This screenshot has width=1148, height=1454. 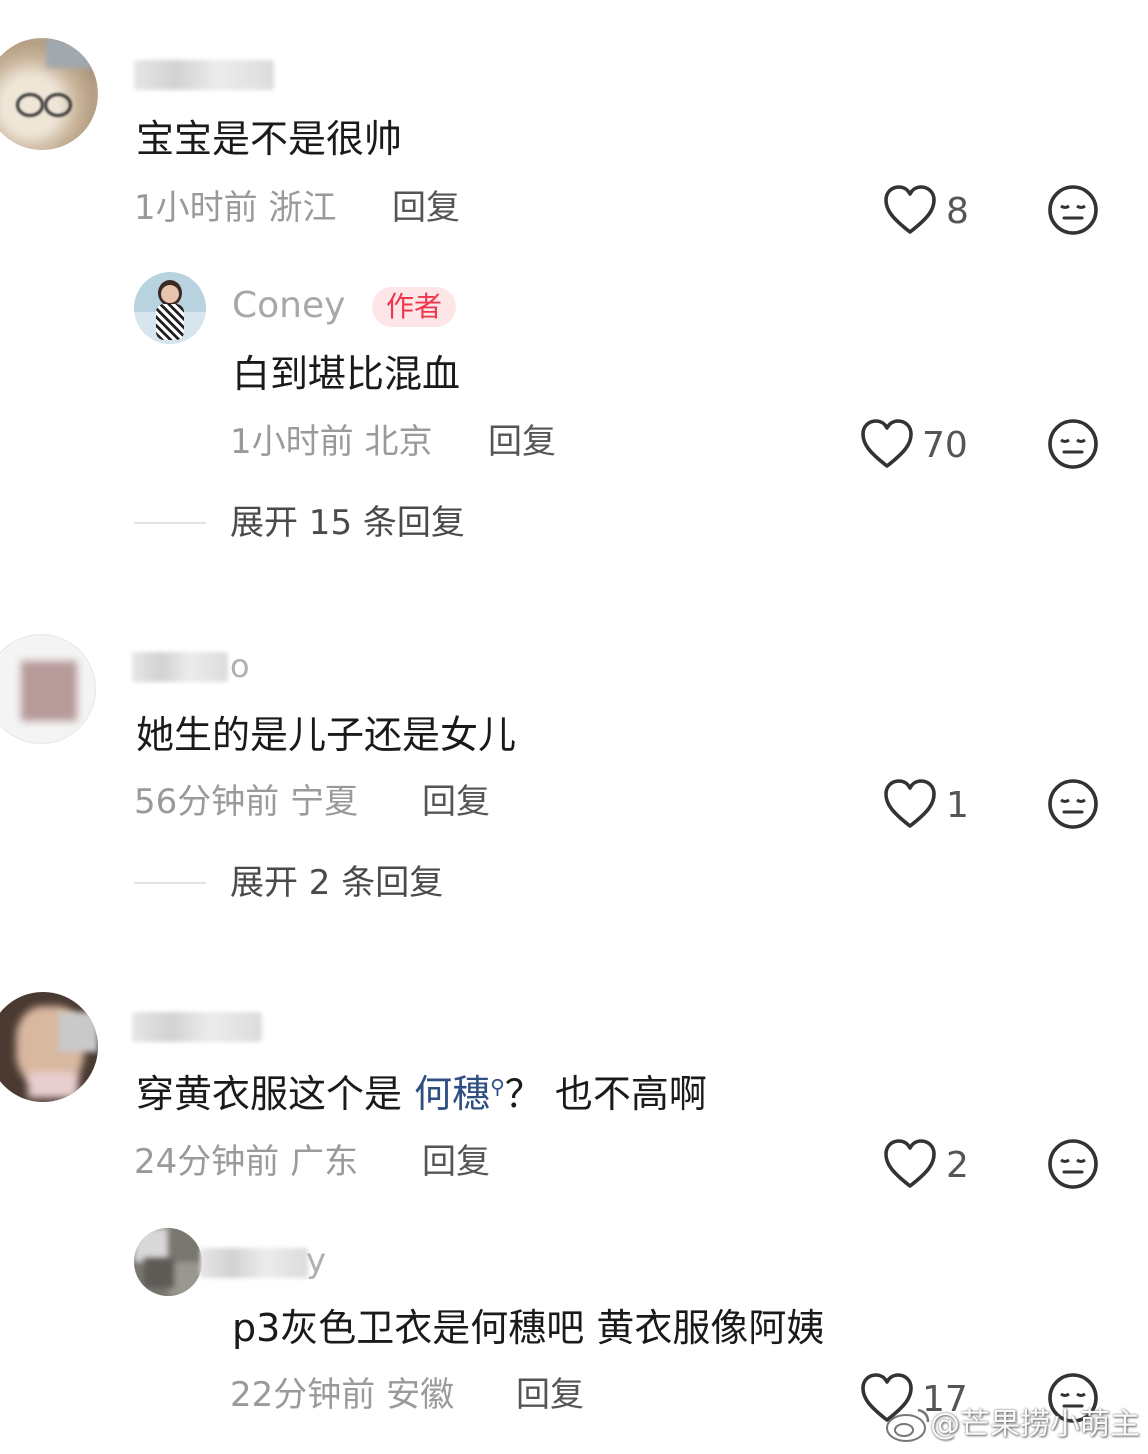 I want to click on location-text: 广东, so click(x=324, y=1162).